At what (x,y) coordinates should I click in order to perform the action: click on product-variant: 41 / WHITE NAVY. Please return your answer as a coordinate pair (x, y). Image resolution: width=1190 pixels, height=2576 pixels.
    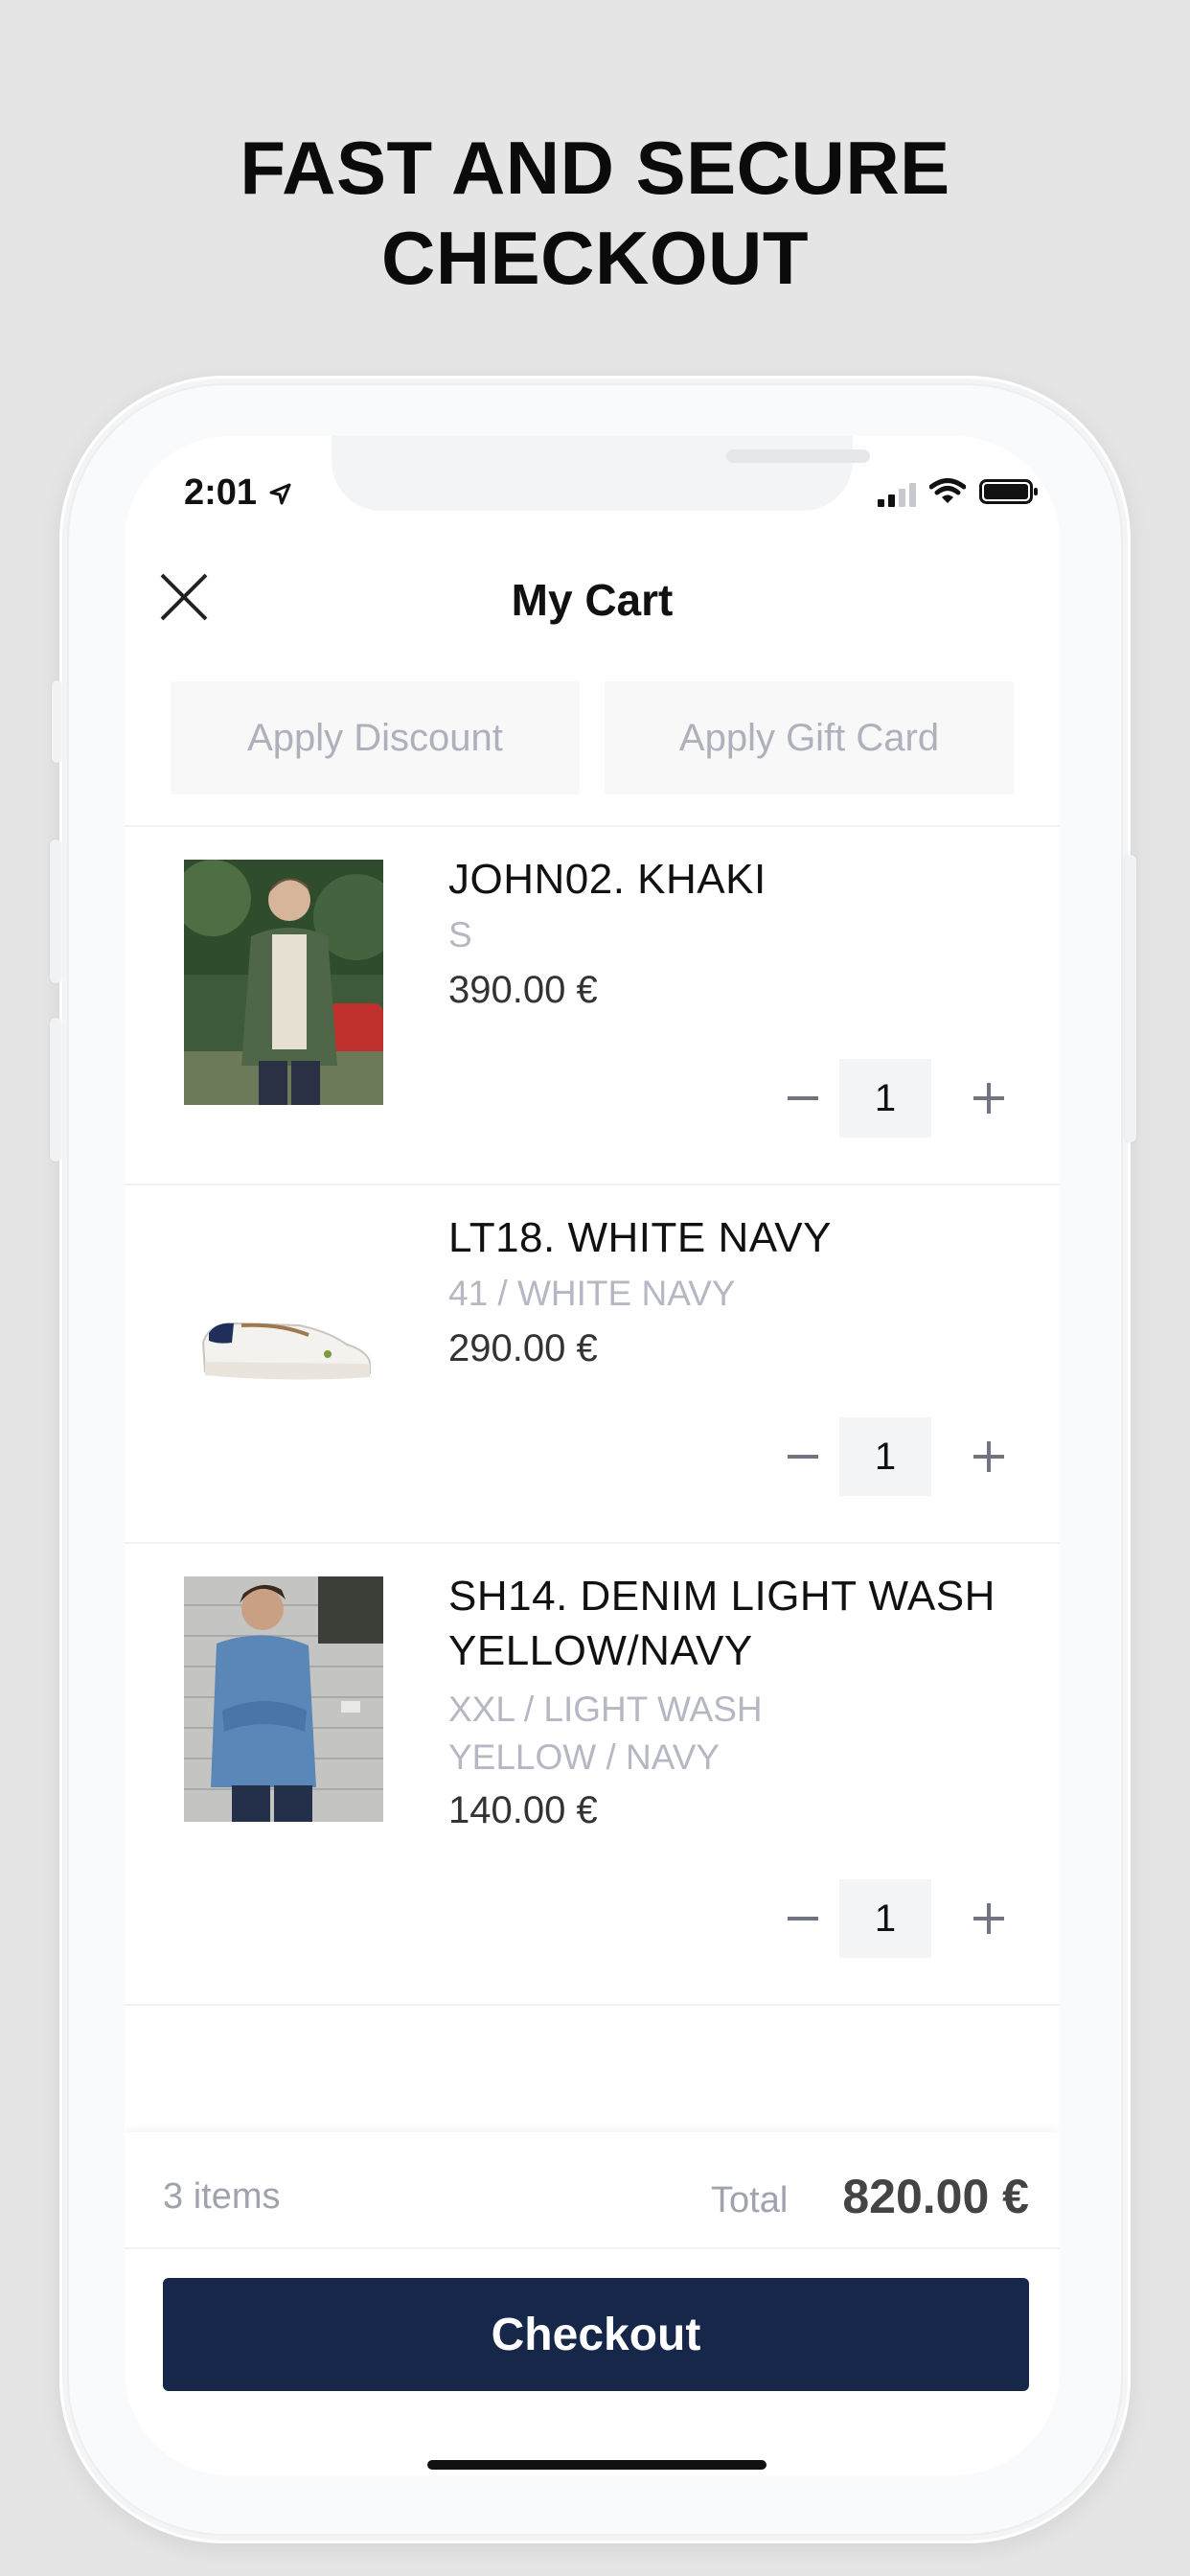
    Looking at the image, I should click on (592, 1293).